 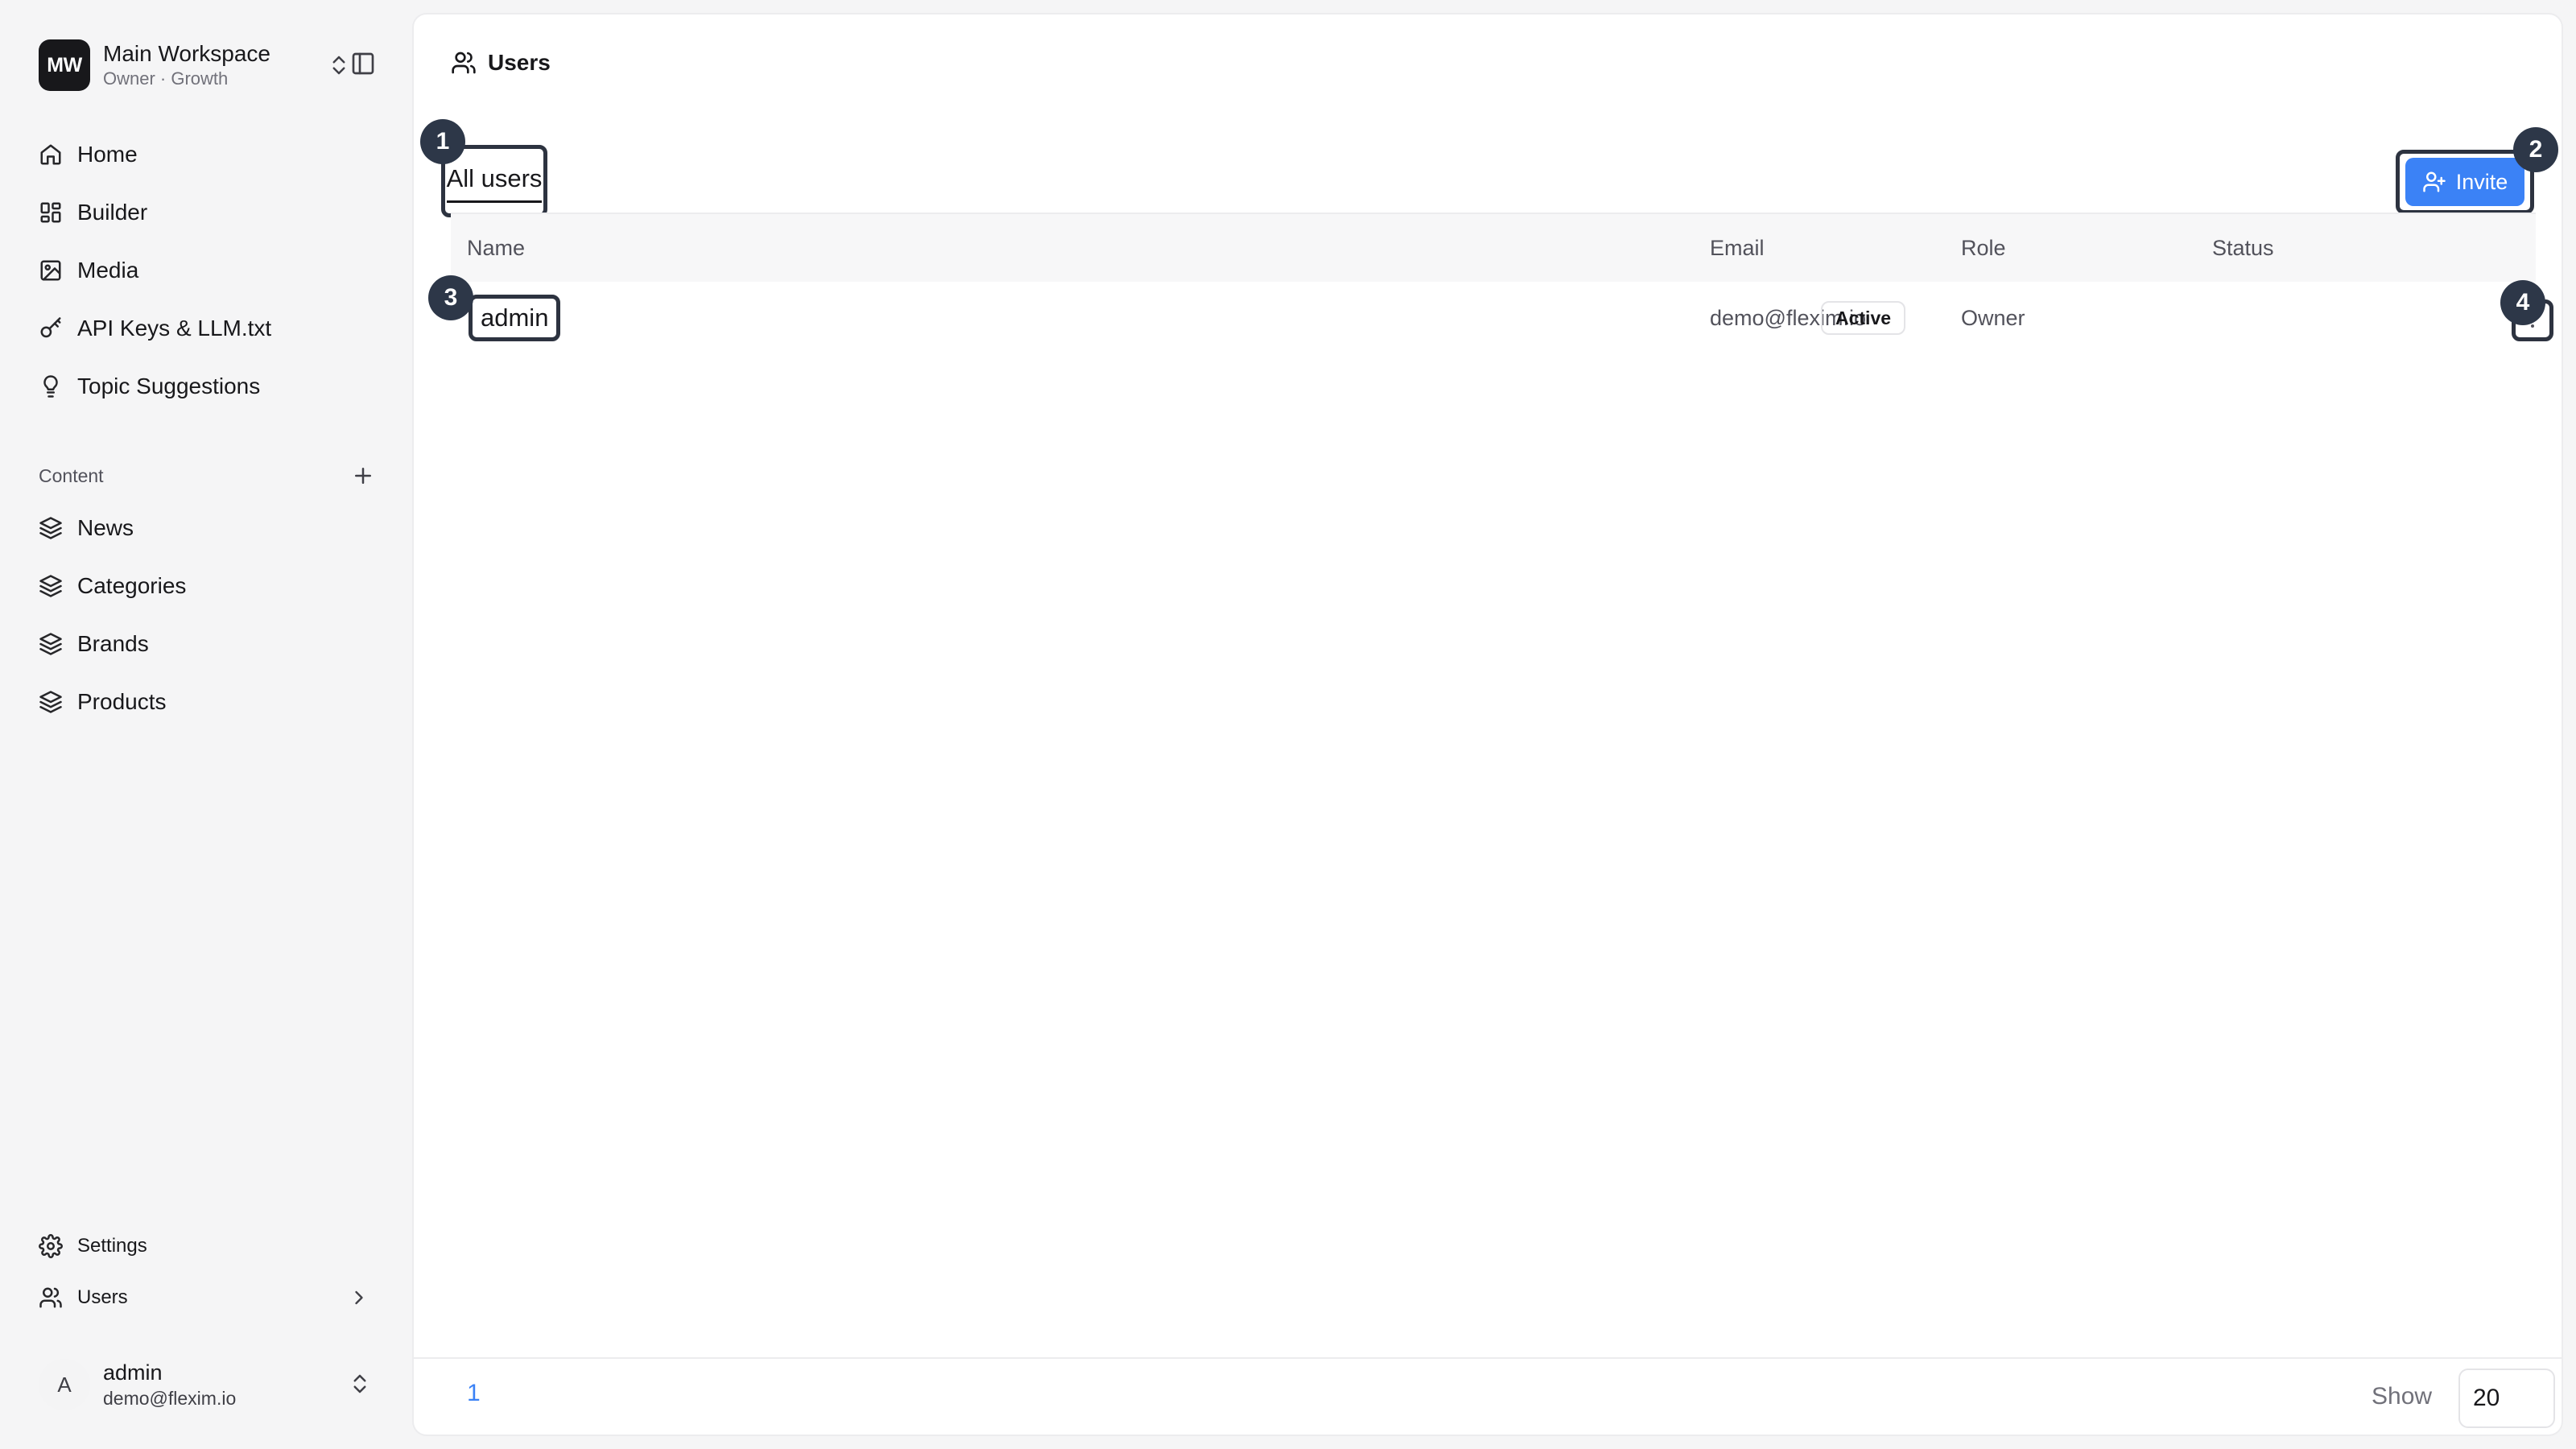 I want to click on page-size-label: Show, so click(x=2402, y=1396).